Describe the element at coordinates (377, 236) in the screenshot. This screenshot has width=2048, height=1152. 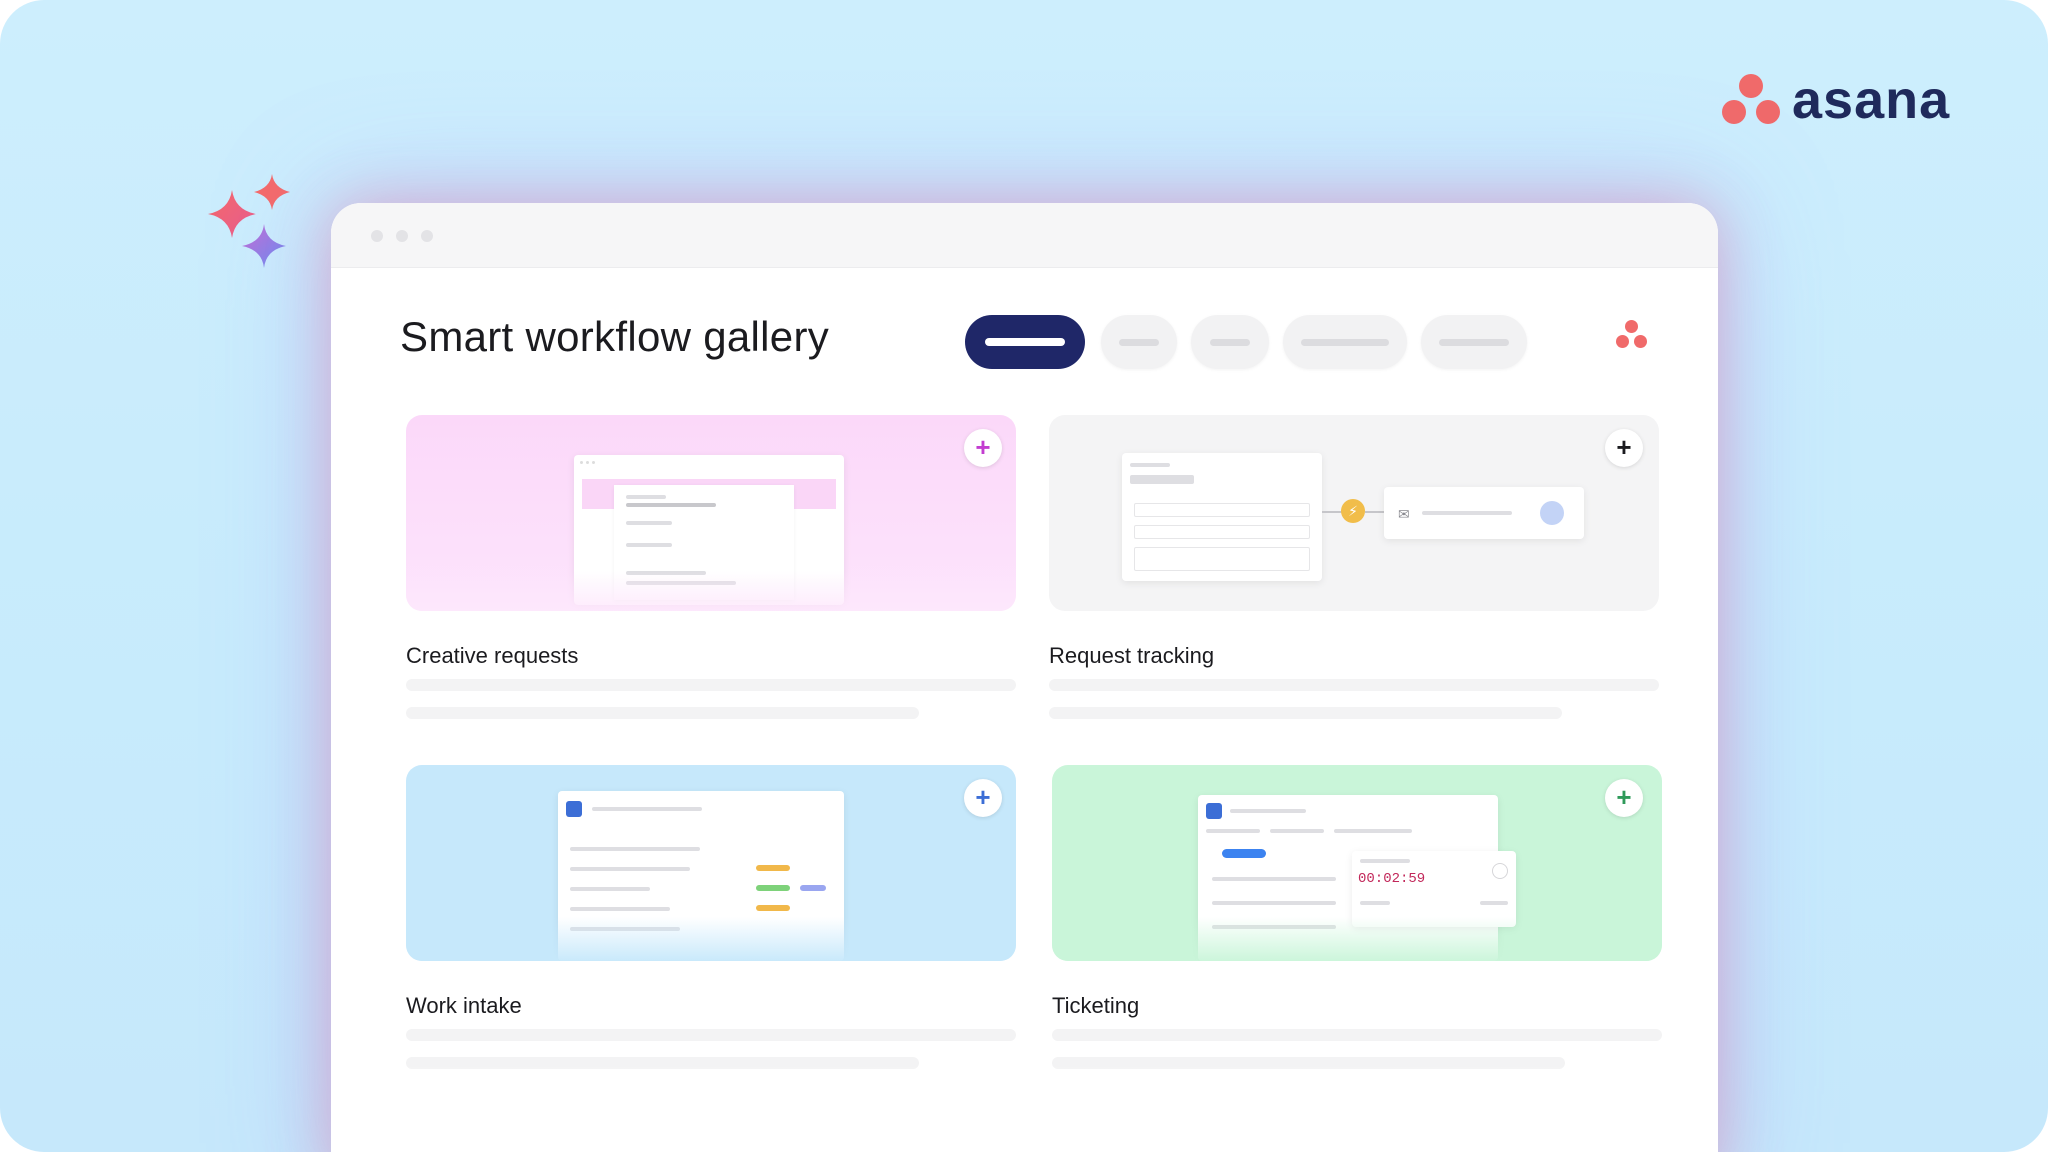
I see `window-close-control` at that location.